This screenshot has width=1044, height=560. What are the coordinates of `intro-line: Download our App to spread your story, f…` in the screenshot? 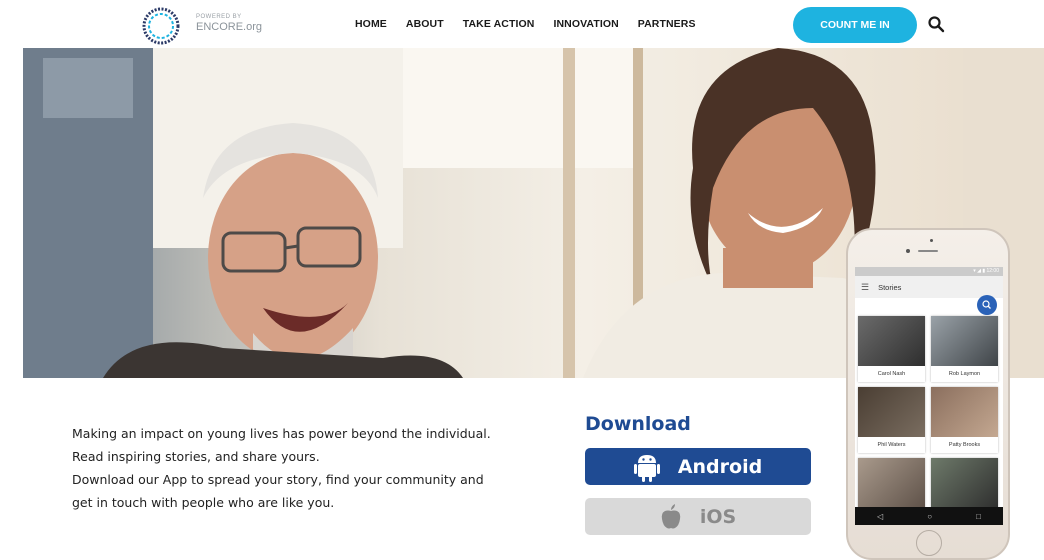 It's located at (278, 479).